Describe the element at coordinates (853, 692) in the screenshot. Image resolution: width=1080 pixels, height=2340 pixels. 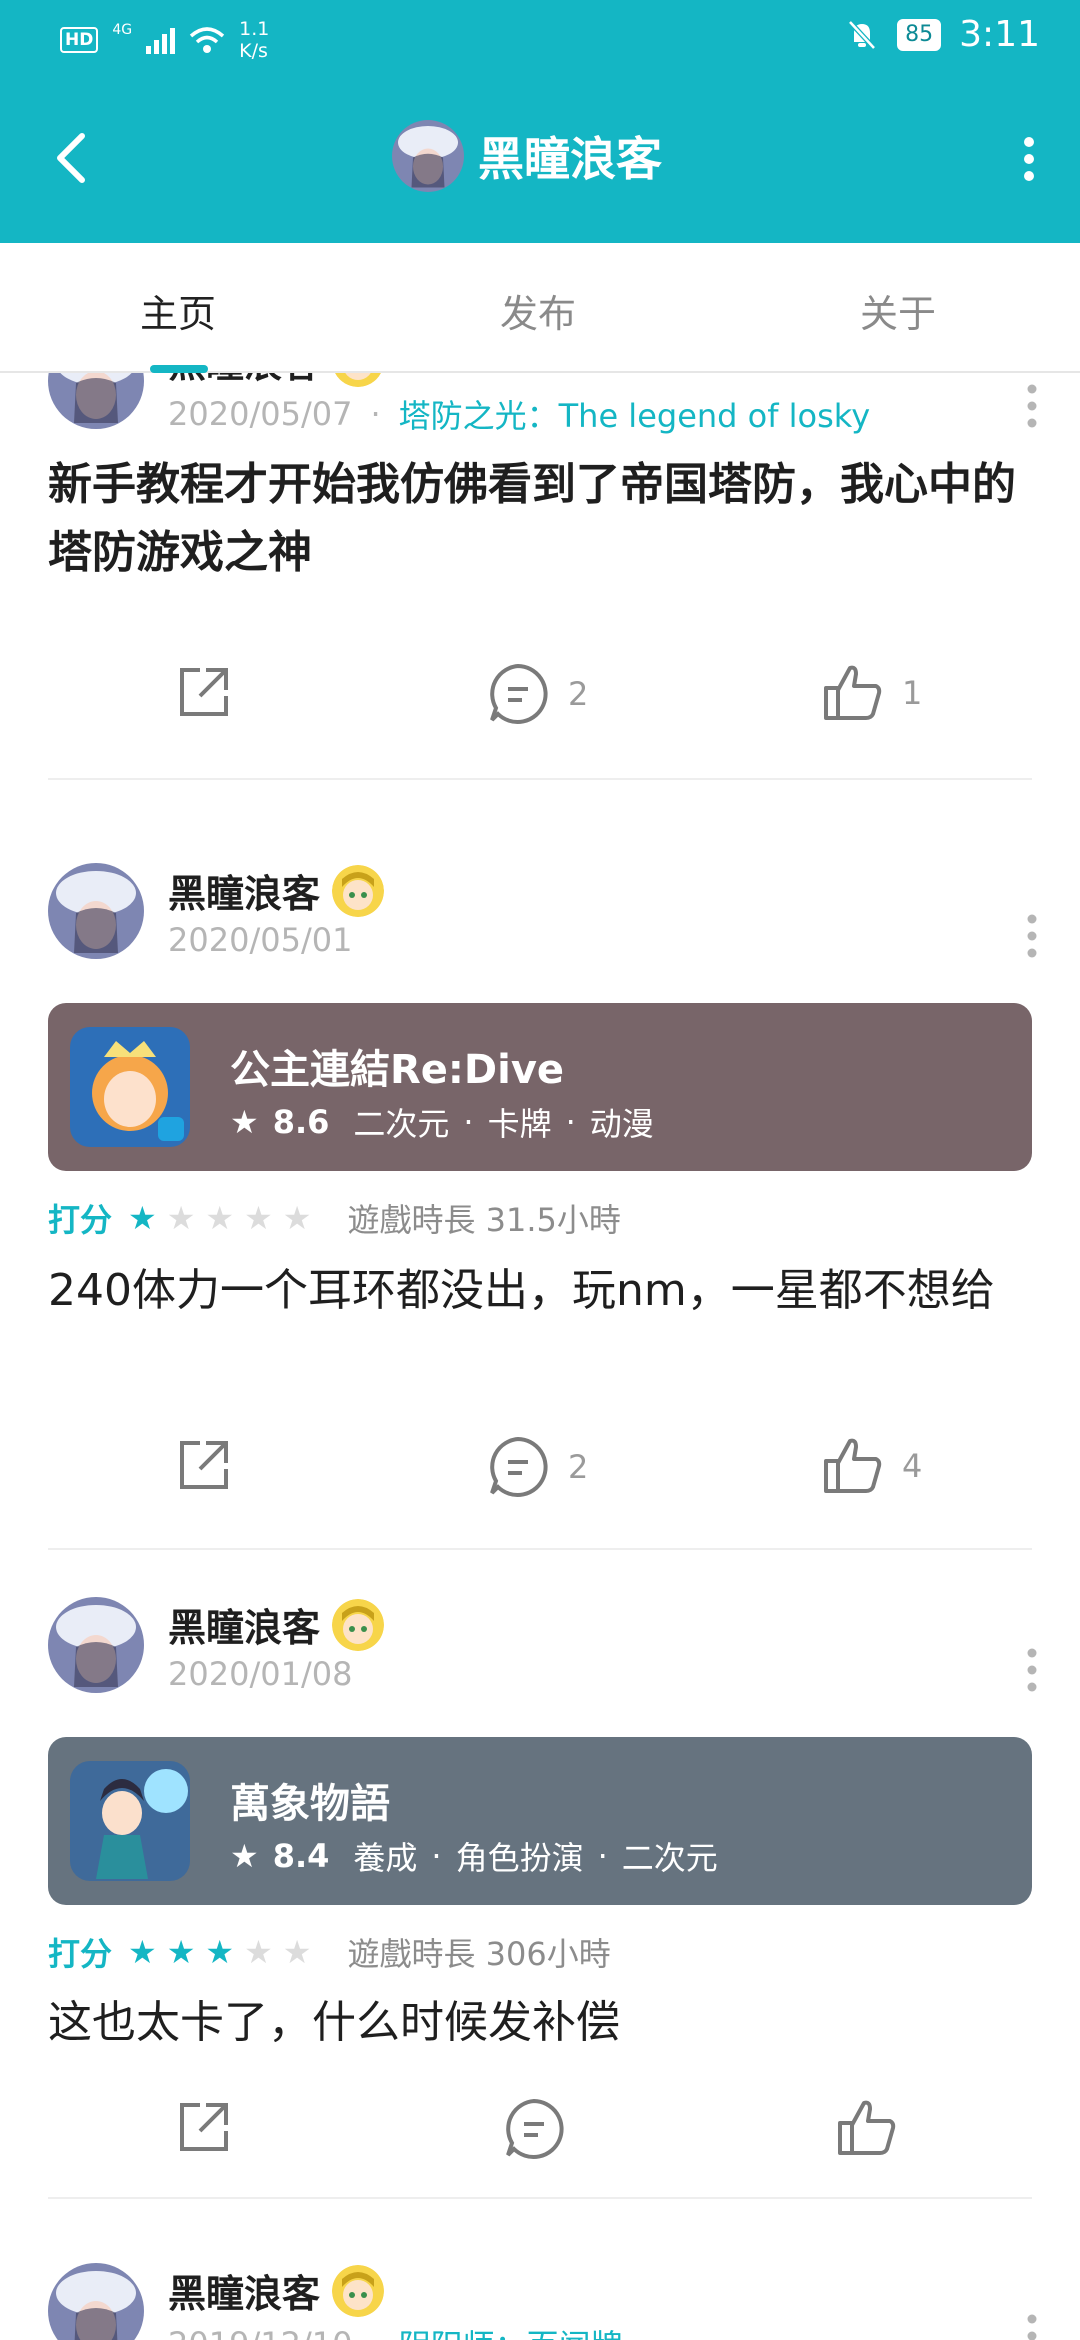
I see `thumbs-up-icon` at that location.